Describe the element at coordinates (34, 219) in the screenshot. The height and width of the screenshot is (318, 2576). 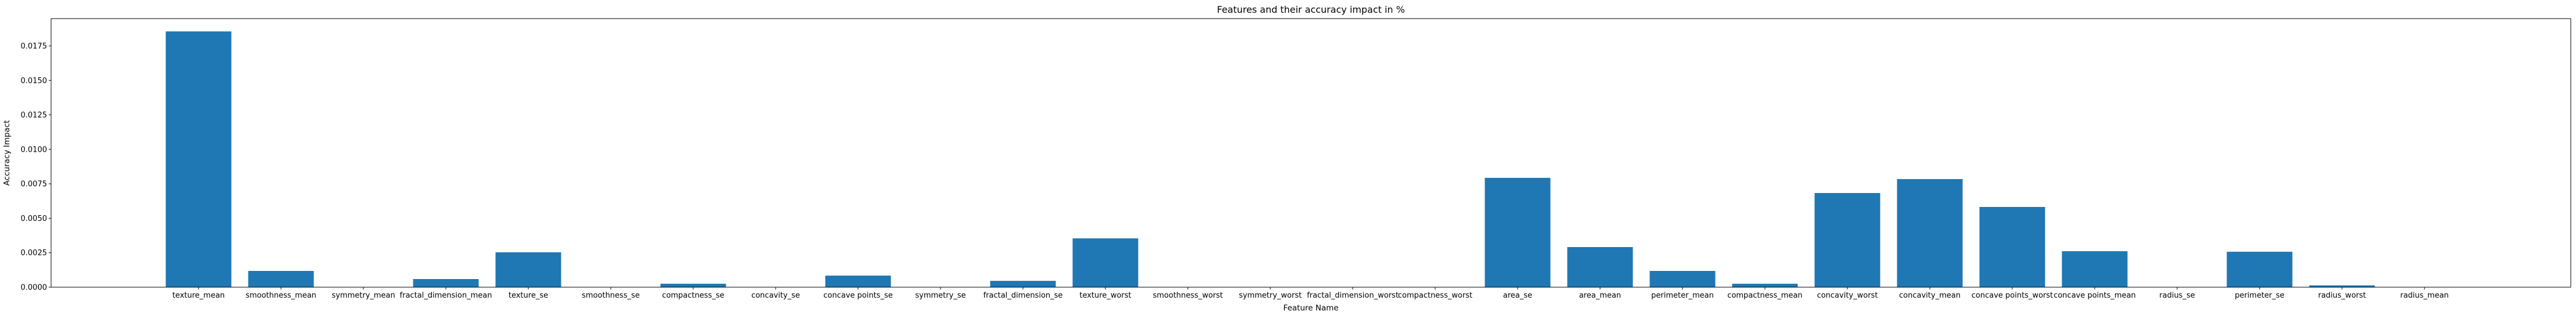
I see `y-tick-label: 0.0050` at that location.